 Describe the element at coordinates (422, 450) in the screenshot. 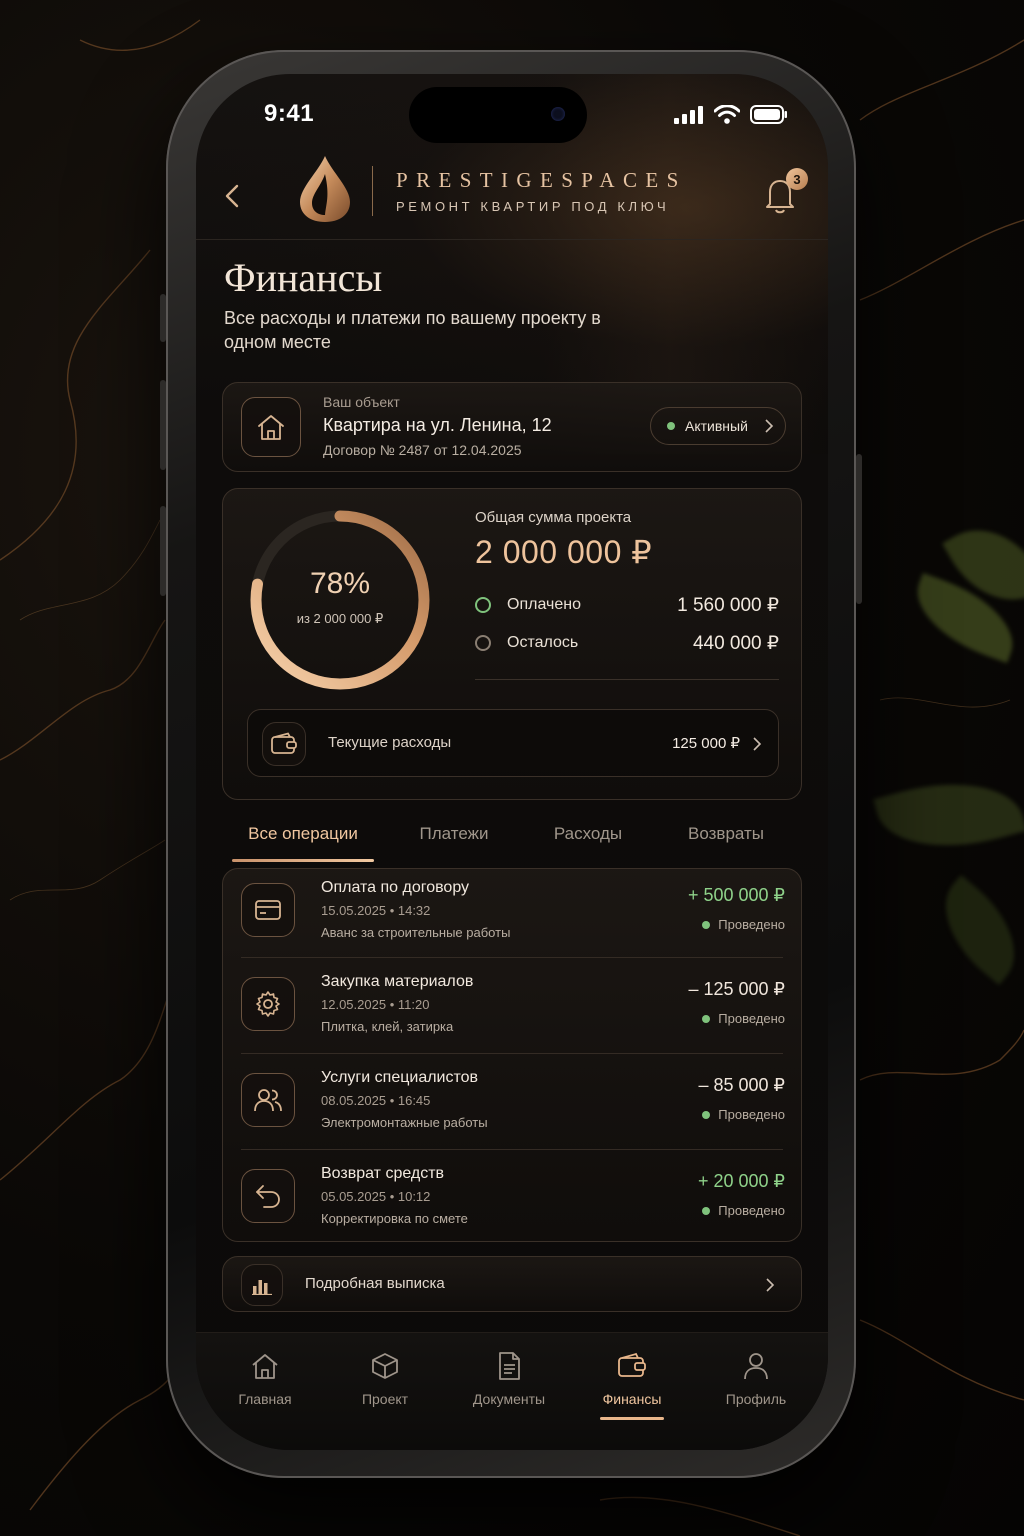

I see `object-contract: Договор № 2487 от 12.04.2025` at that location.